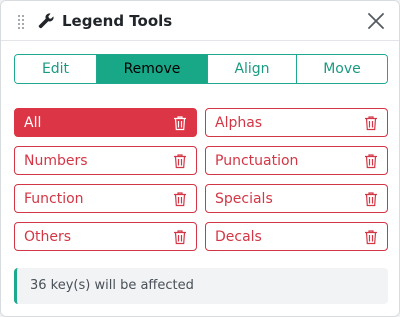 This screenshot has width=400, height=317. What do you see at coordinates (239, 123) in the screenshot?
I see `button-label: Alphas` at bounding box center [239, 123].